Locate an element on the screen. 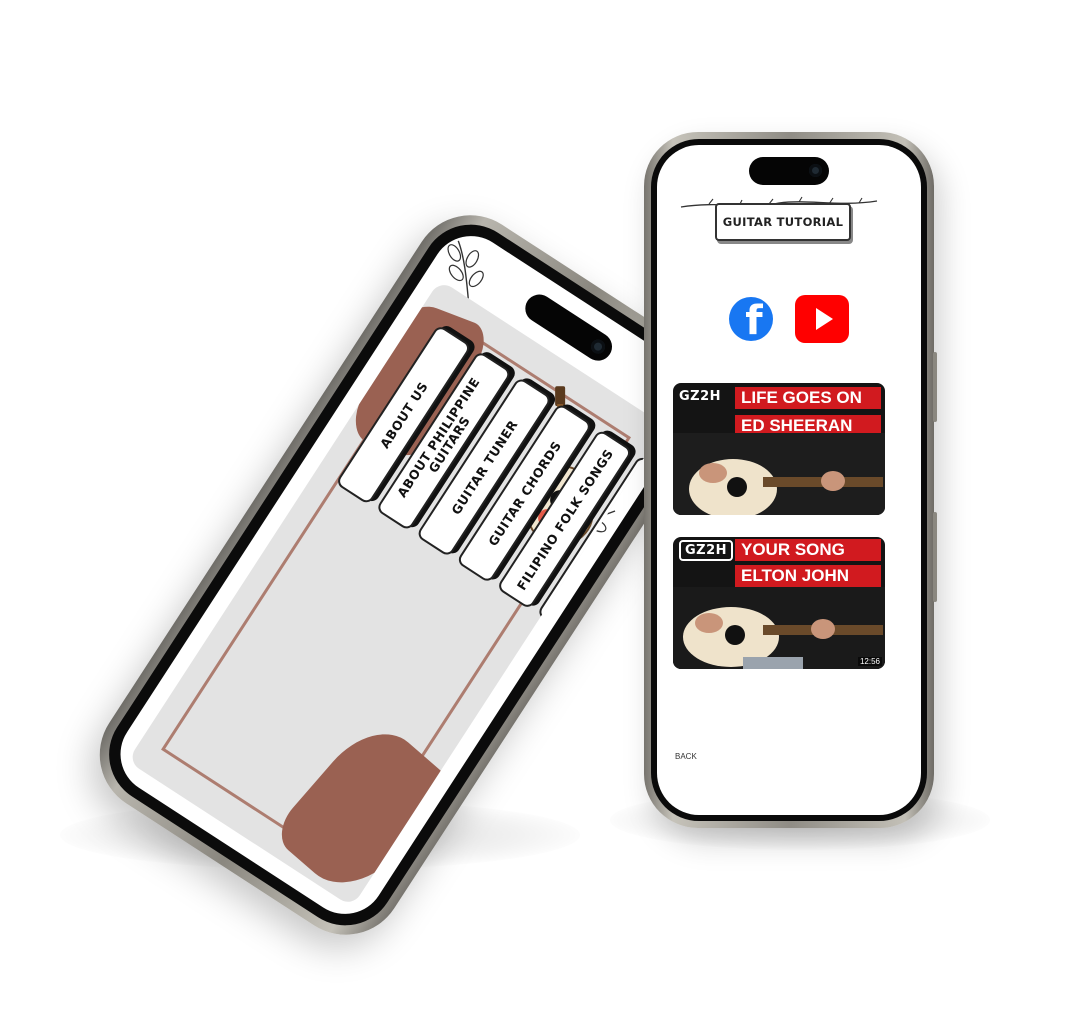 Image resolution: width=1080 pixels, height=1018 pixels. dynamic-island is located at coordinates (789, 171).